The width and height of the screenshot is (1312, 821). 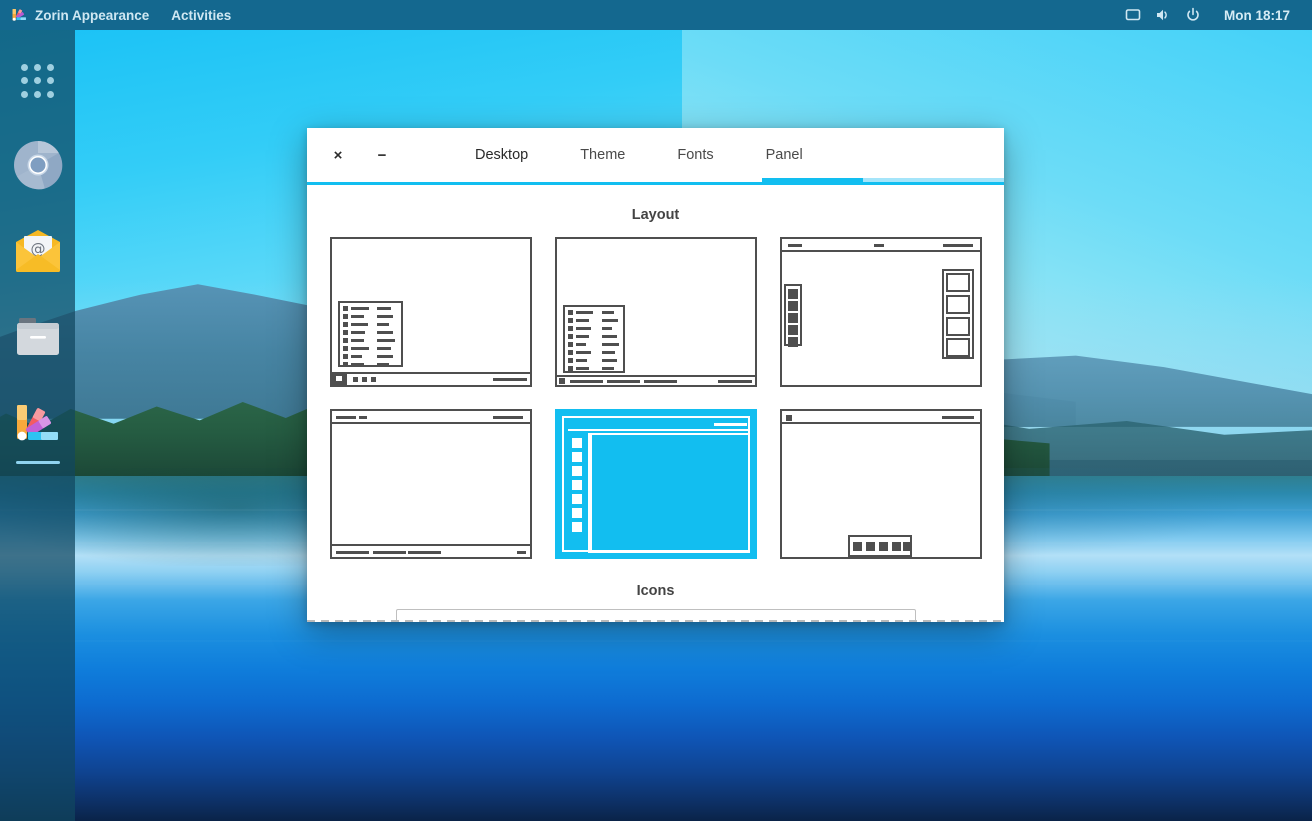 I want to click on icons-section-title: Icons, so click(x=655, y=591).